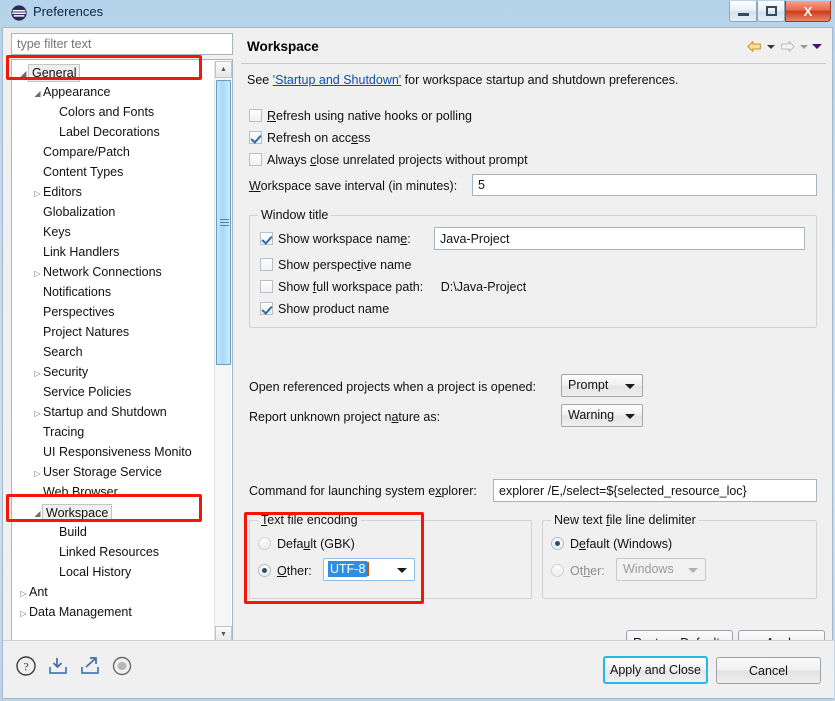  What do you see at coordinates (768, 670) in the screenshot?
I see `cancel-button: Cancel` at bounding box center [768, 670].